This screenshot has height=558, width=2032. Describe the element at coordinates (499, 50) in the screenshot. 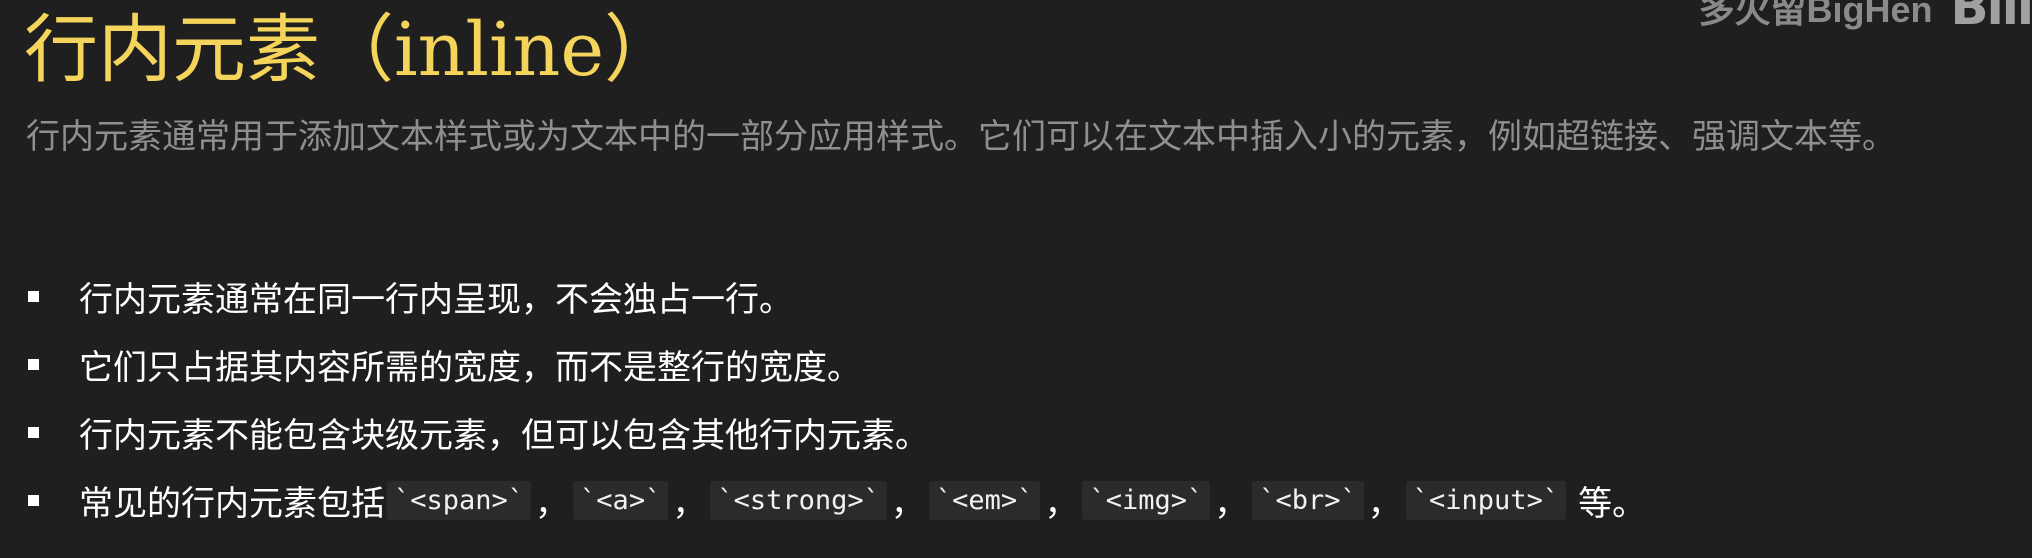

I see `title-latin: （inline）` at that location.